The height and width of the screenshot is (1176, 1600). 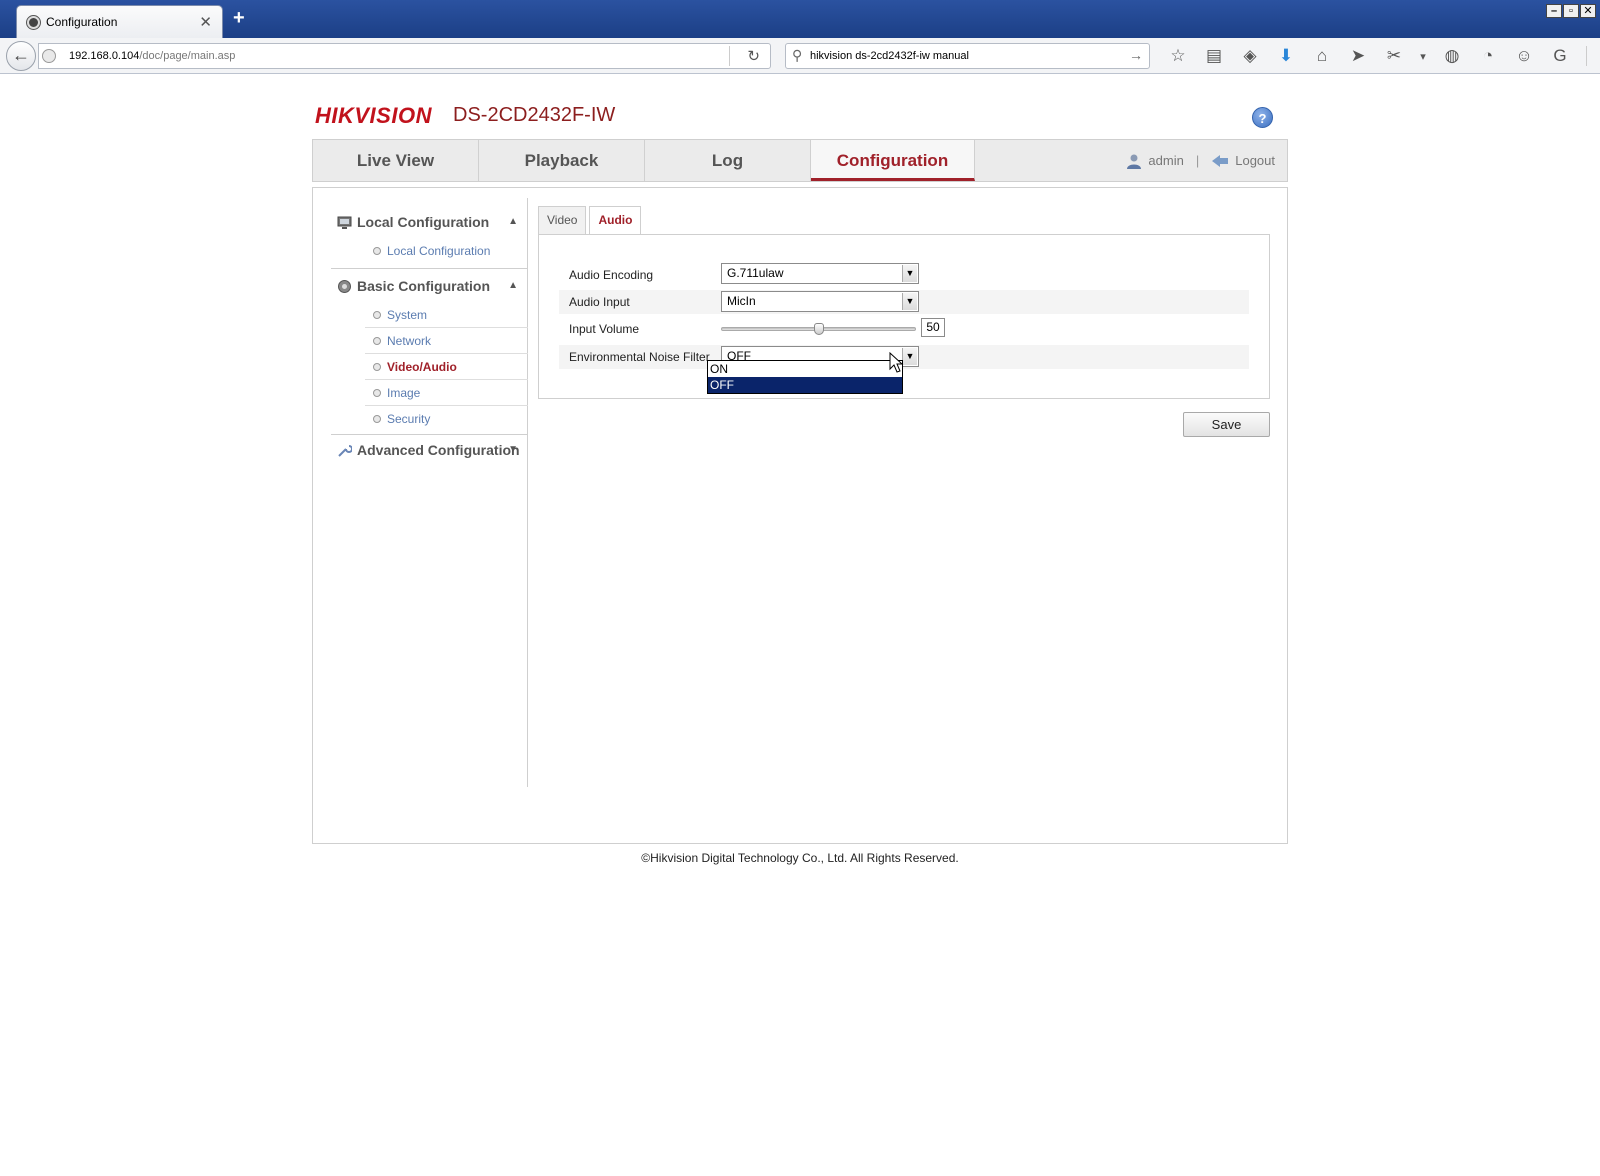 I want to click on tab-video: Video, so click(x=562, y=220).